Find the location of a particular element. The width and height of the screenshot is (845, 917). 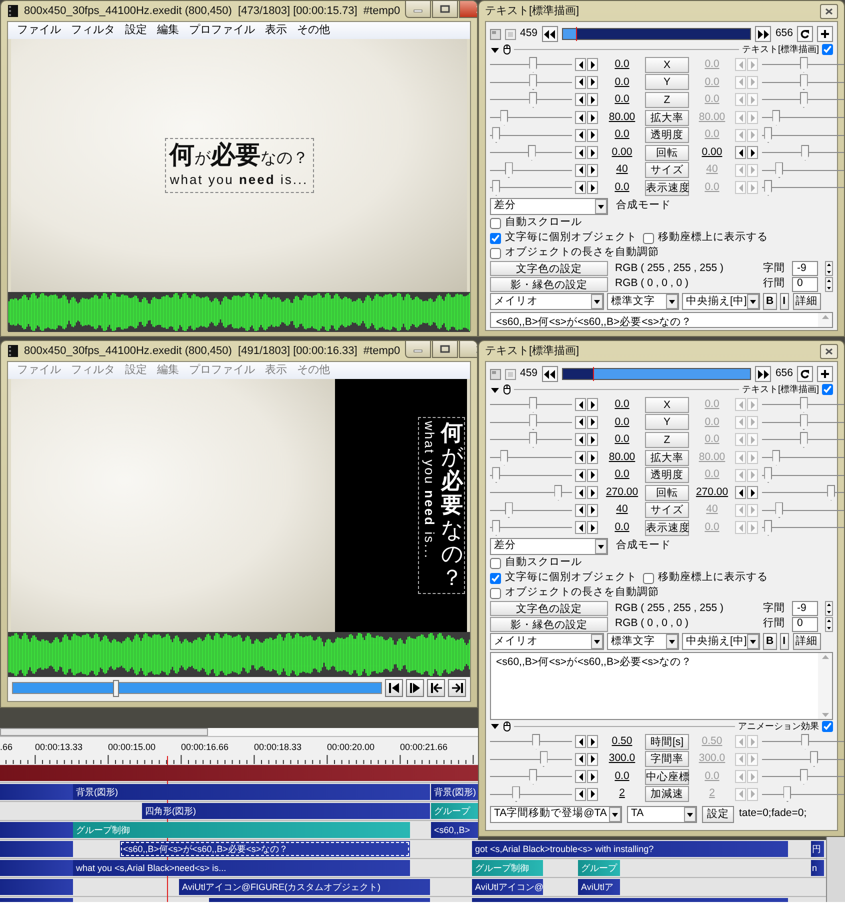

timeline-clip: 背景(図形) is located at coordinates (251, 792).